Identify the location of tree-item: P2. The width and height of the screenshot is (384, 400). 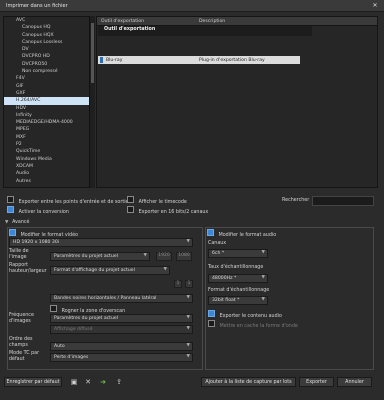
(46, 144).